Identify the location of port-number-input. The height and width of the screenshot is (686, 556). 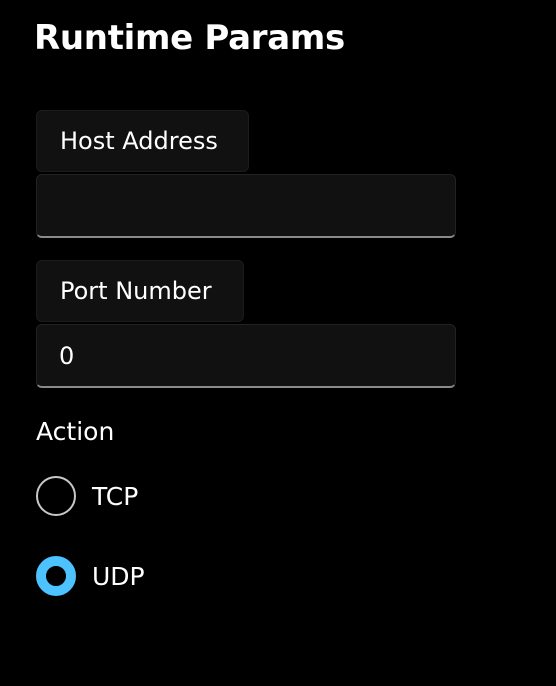
(246, 356).